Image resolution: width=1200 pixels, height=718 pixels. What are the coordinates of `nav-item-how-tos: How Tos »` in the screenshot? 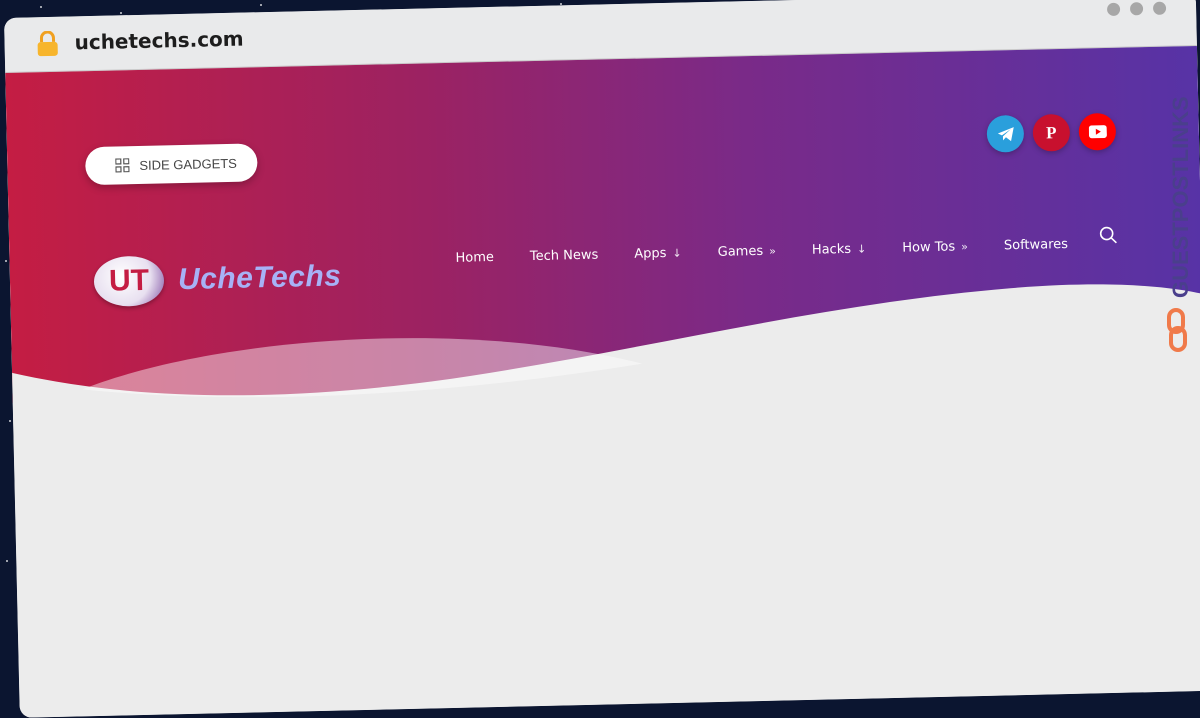 It's located at (935, 247).